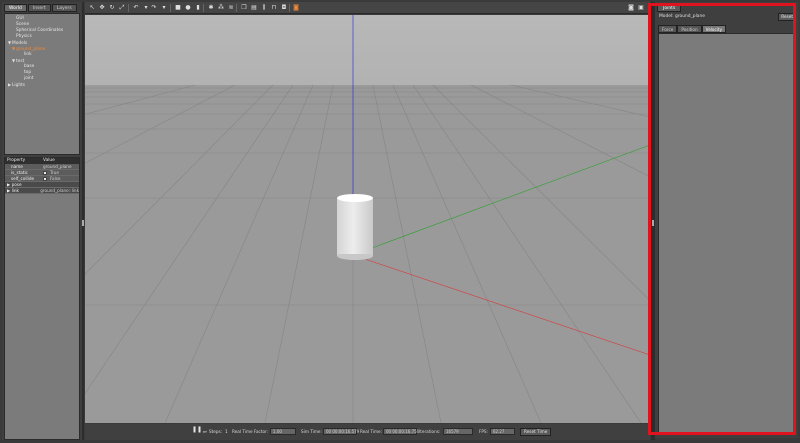 The image size is (800, 443). What do you see at coordinates (787, 17) in the screenshot?
I see `reset-joints-button: Reset` at bounding box center [787, 17].